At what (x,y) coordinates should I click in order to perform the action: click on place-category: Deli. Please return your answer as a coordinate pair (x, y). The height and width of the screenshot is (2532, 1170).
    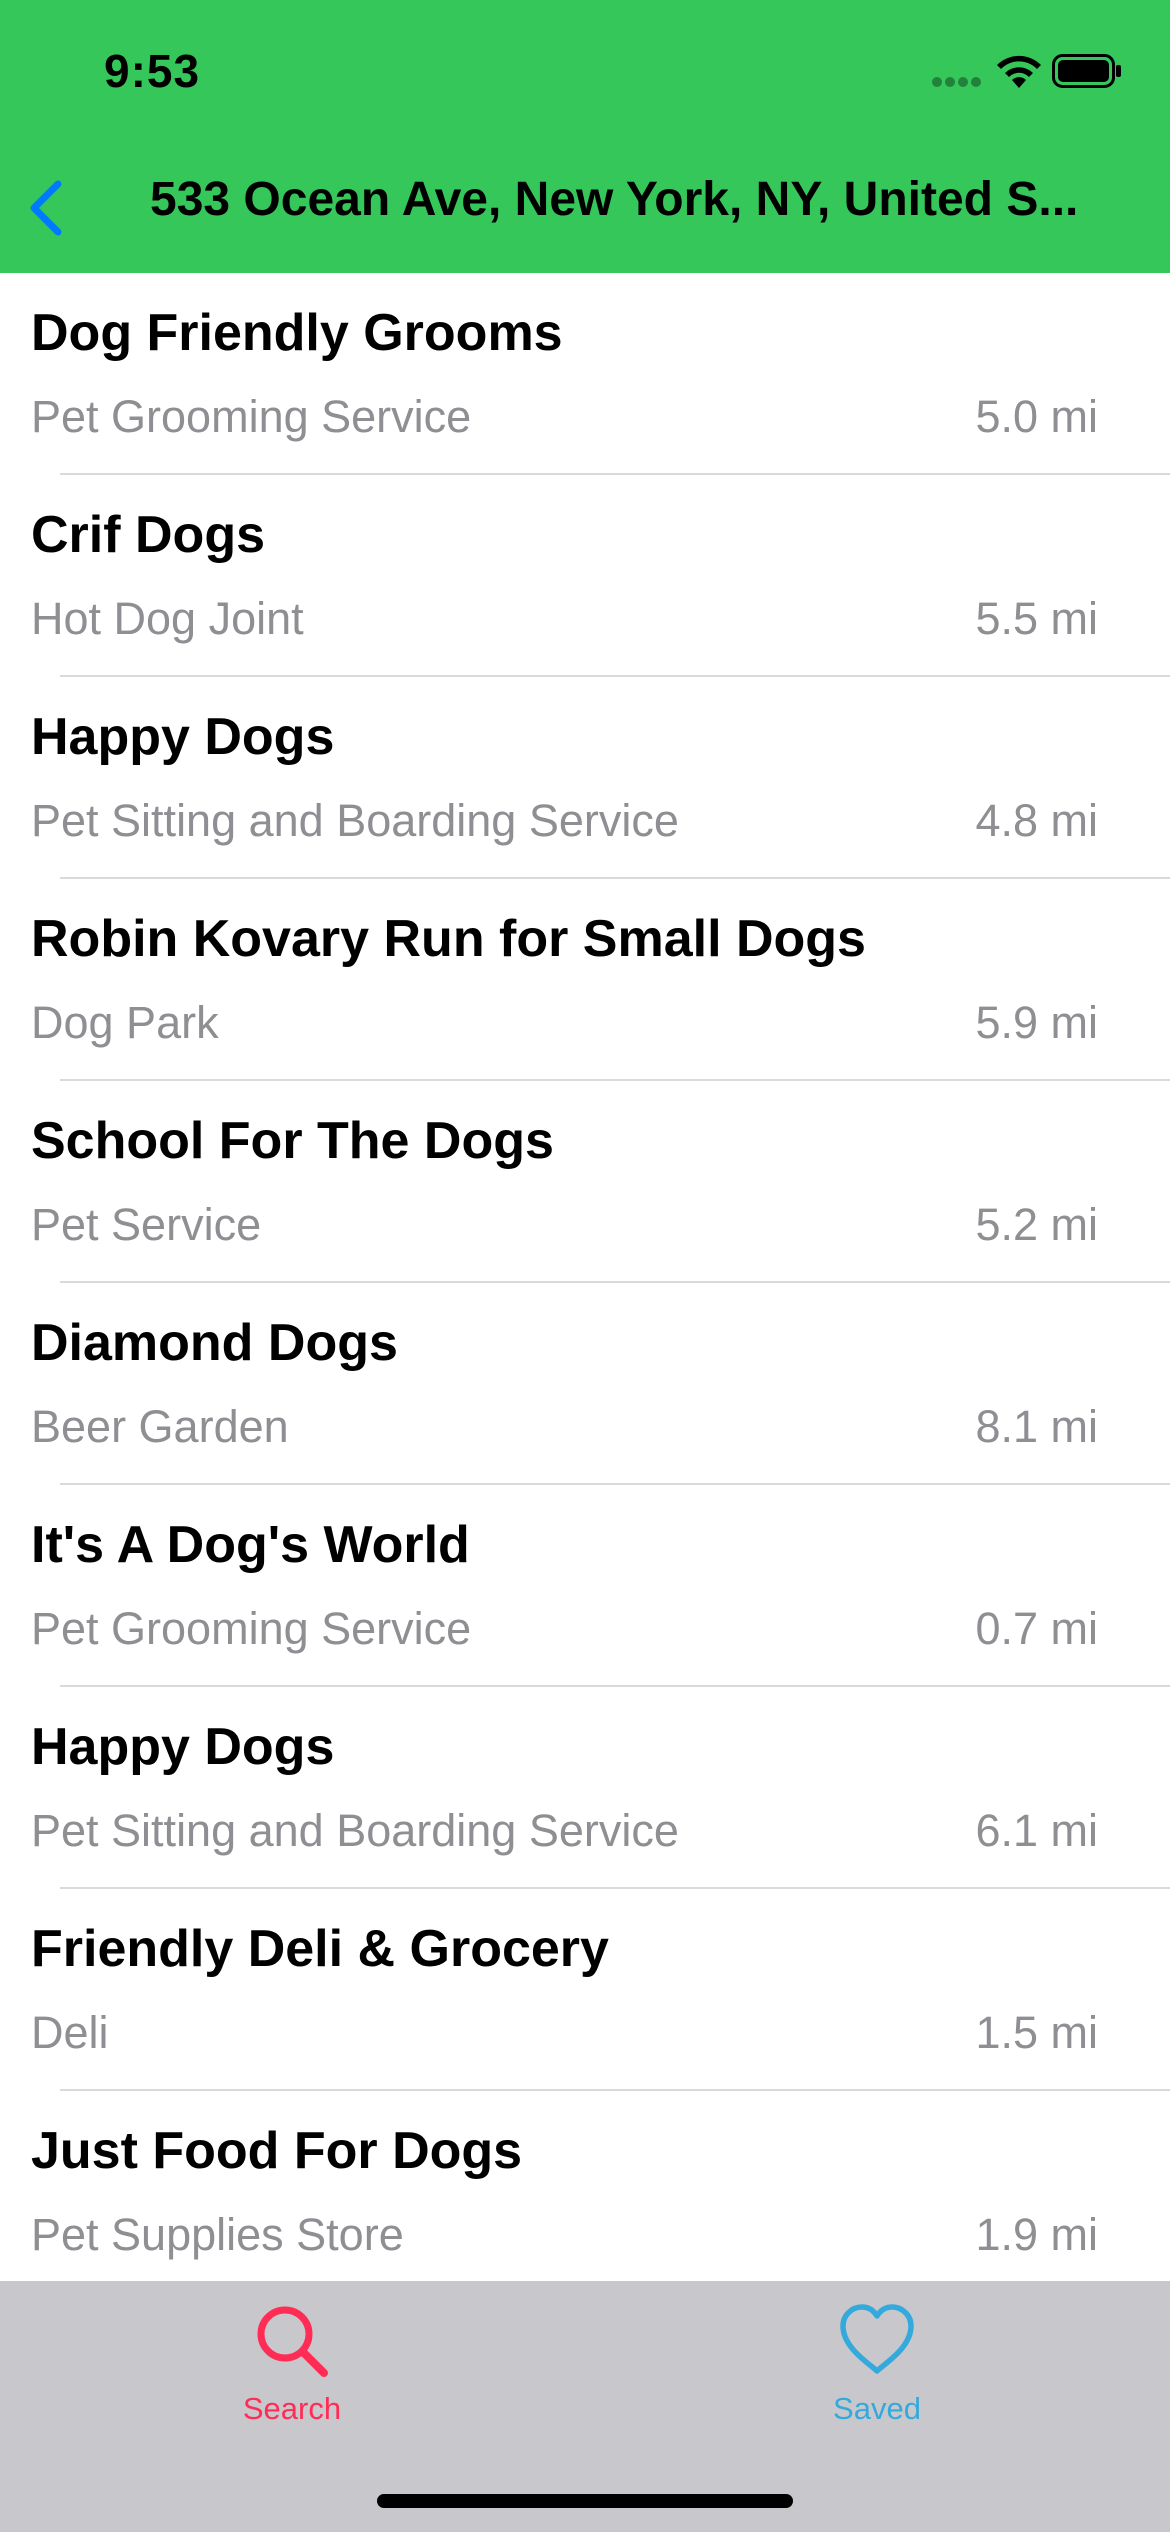
    Looking at the image, I should click on (70, 2032).